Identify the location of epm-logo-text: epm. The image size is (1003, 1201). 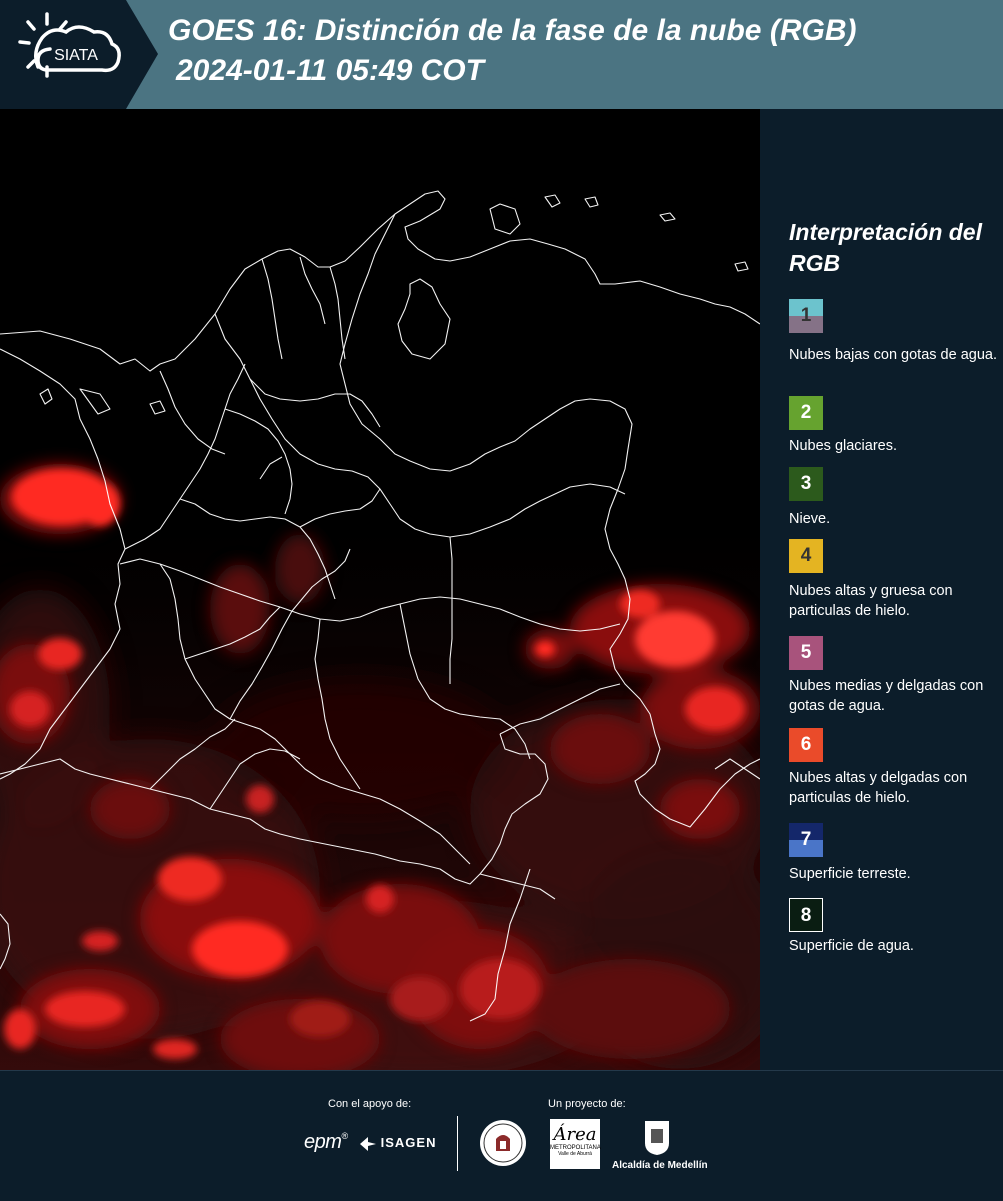
(323, 1142).